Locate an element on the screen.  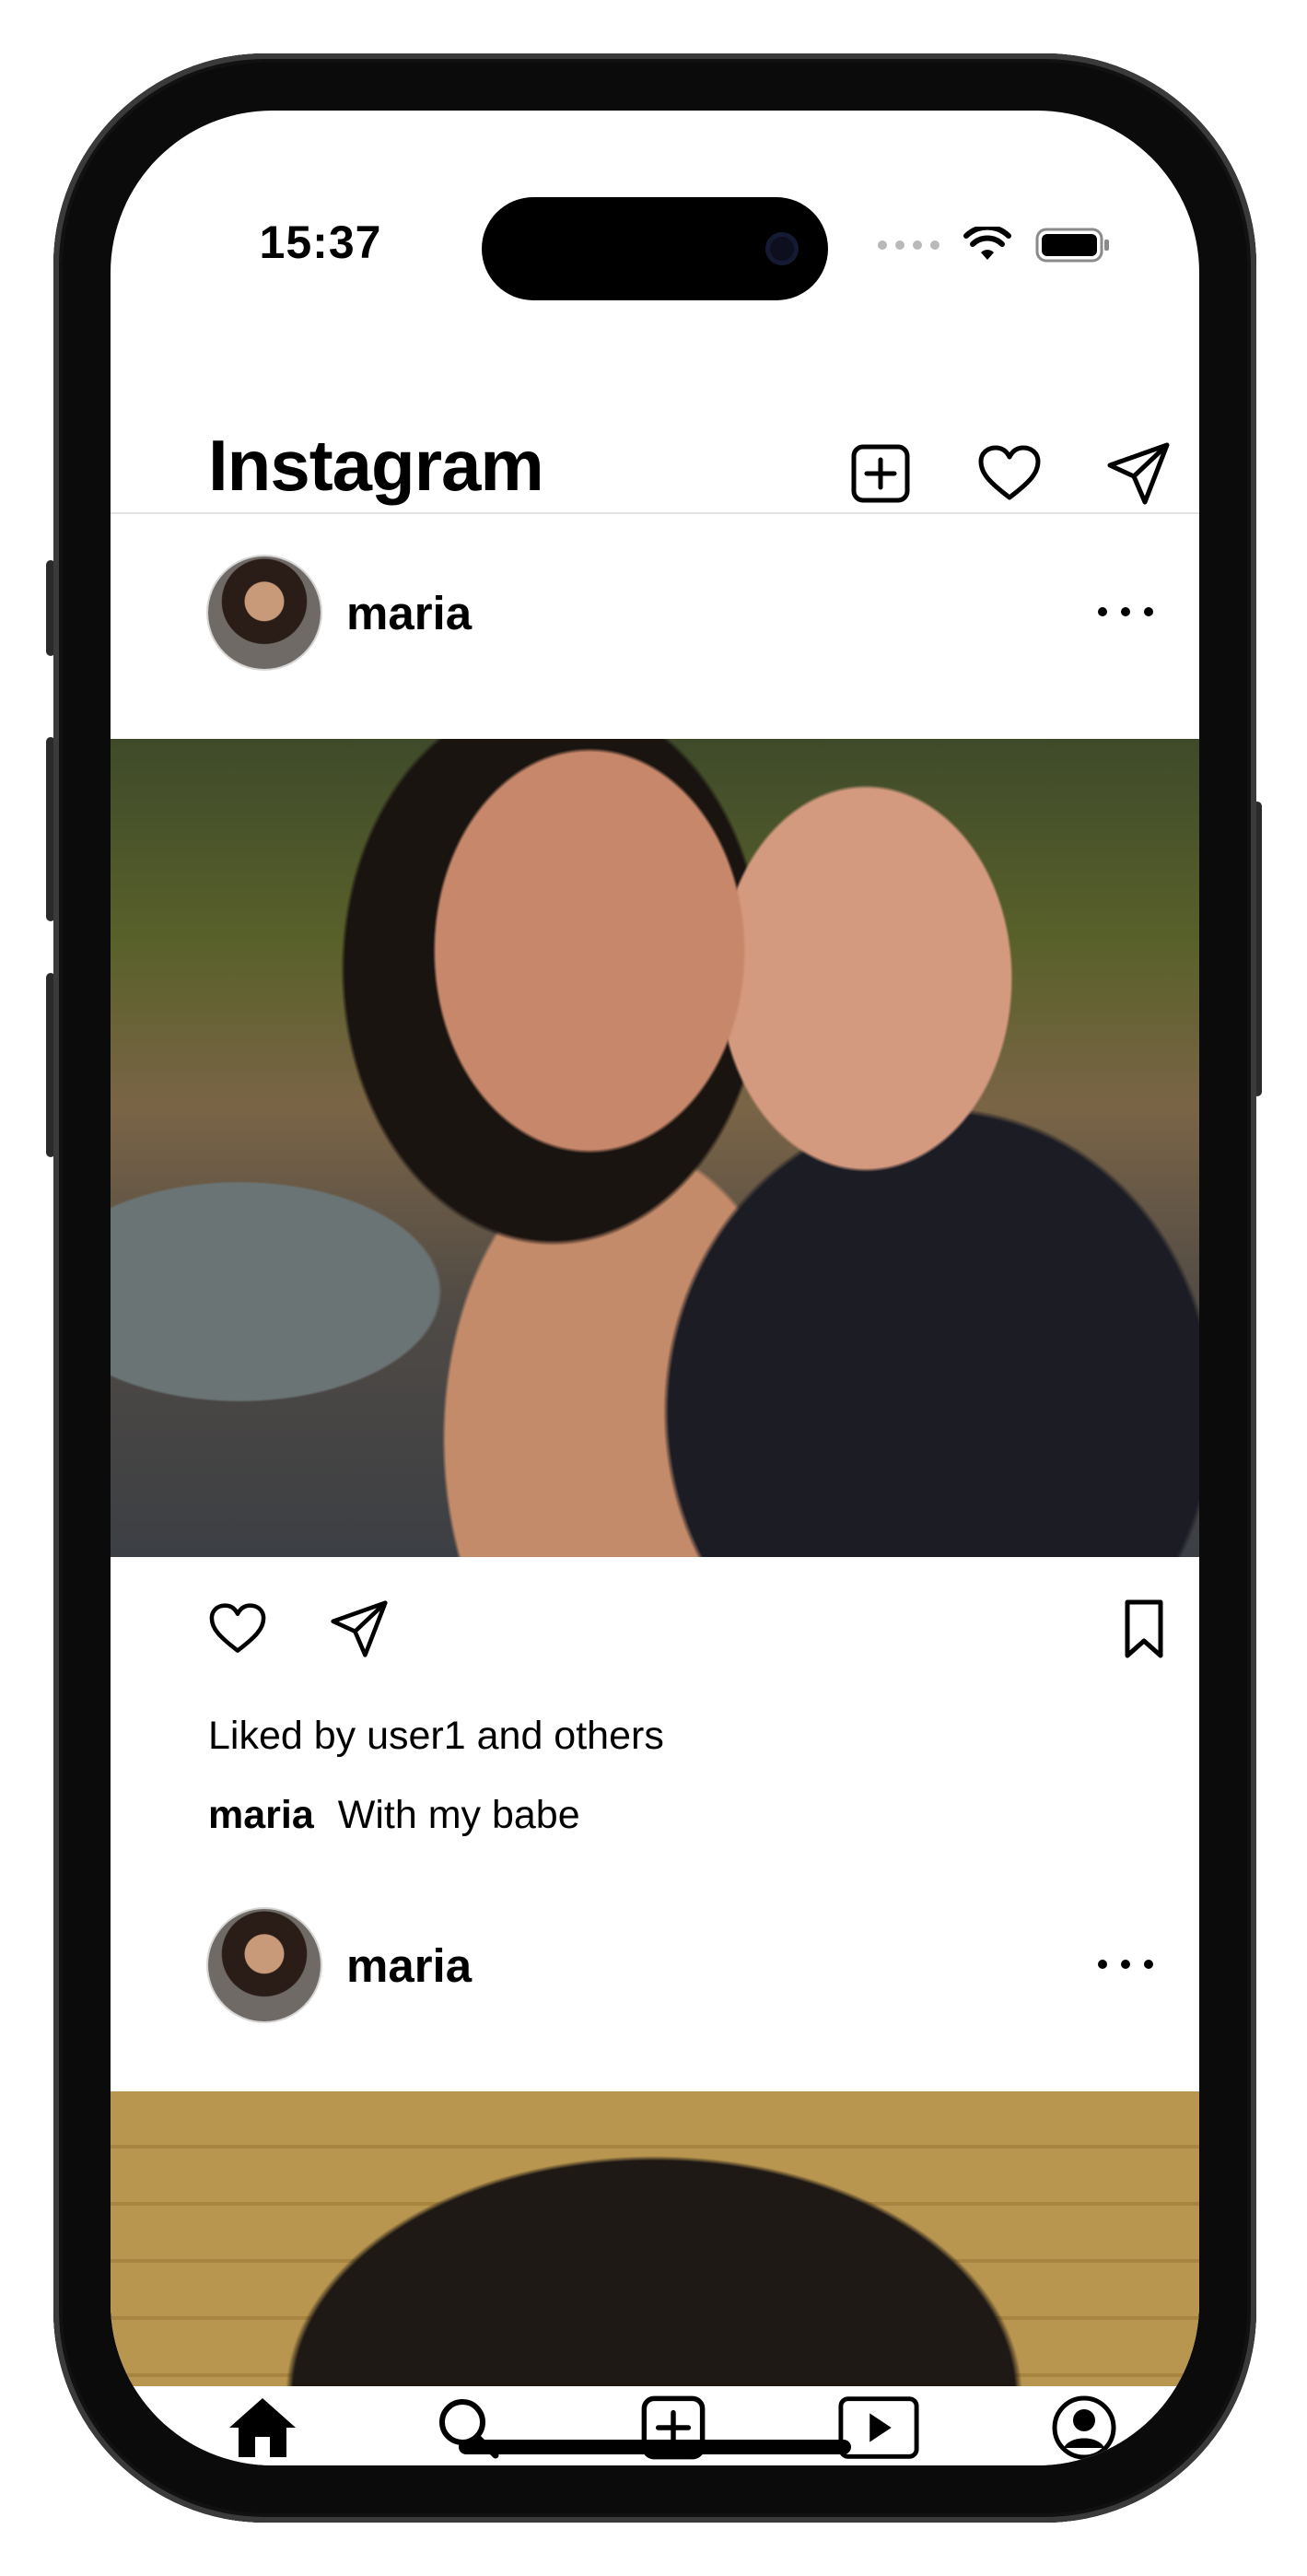
bookmark-icon is located at coordinates (1144, 1628).